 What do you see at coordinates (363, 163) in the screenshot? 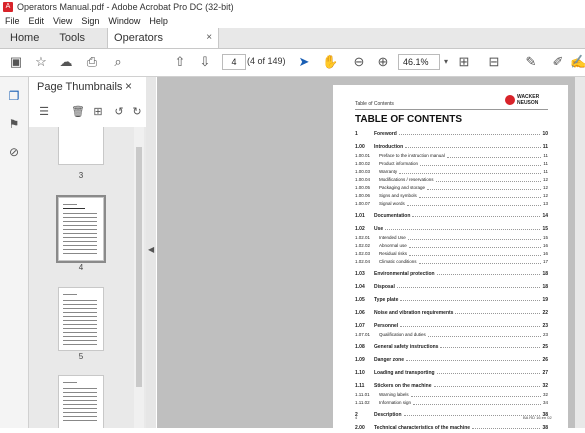
I see `toc-number: 1.00.02` at bounding box center [363, 163].